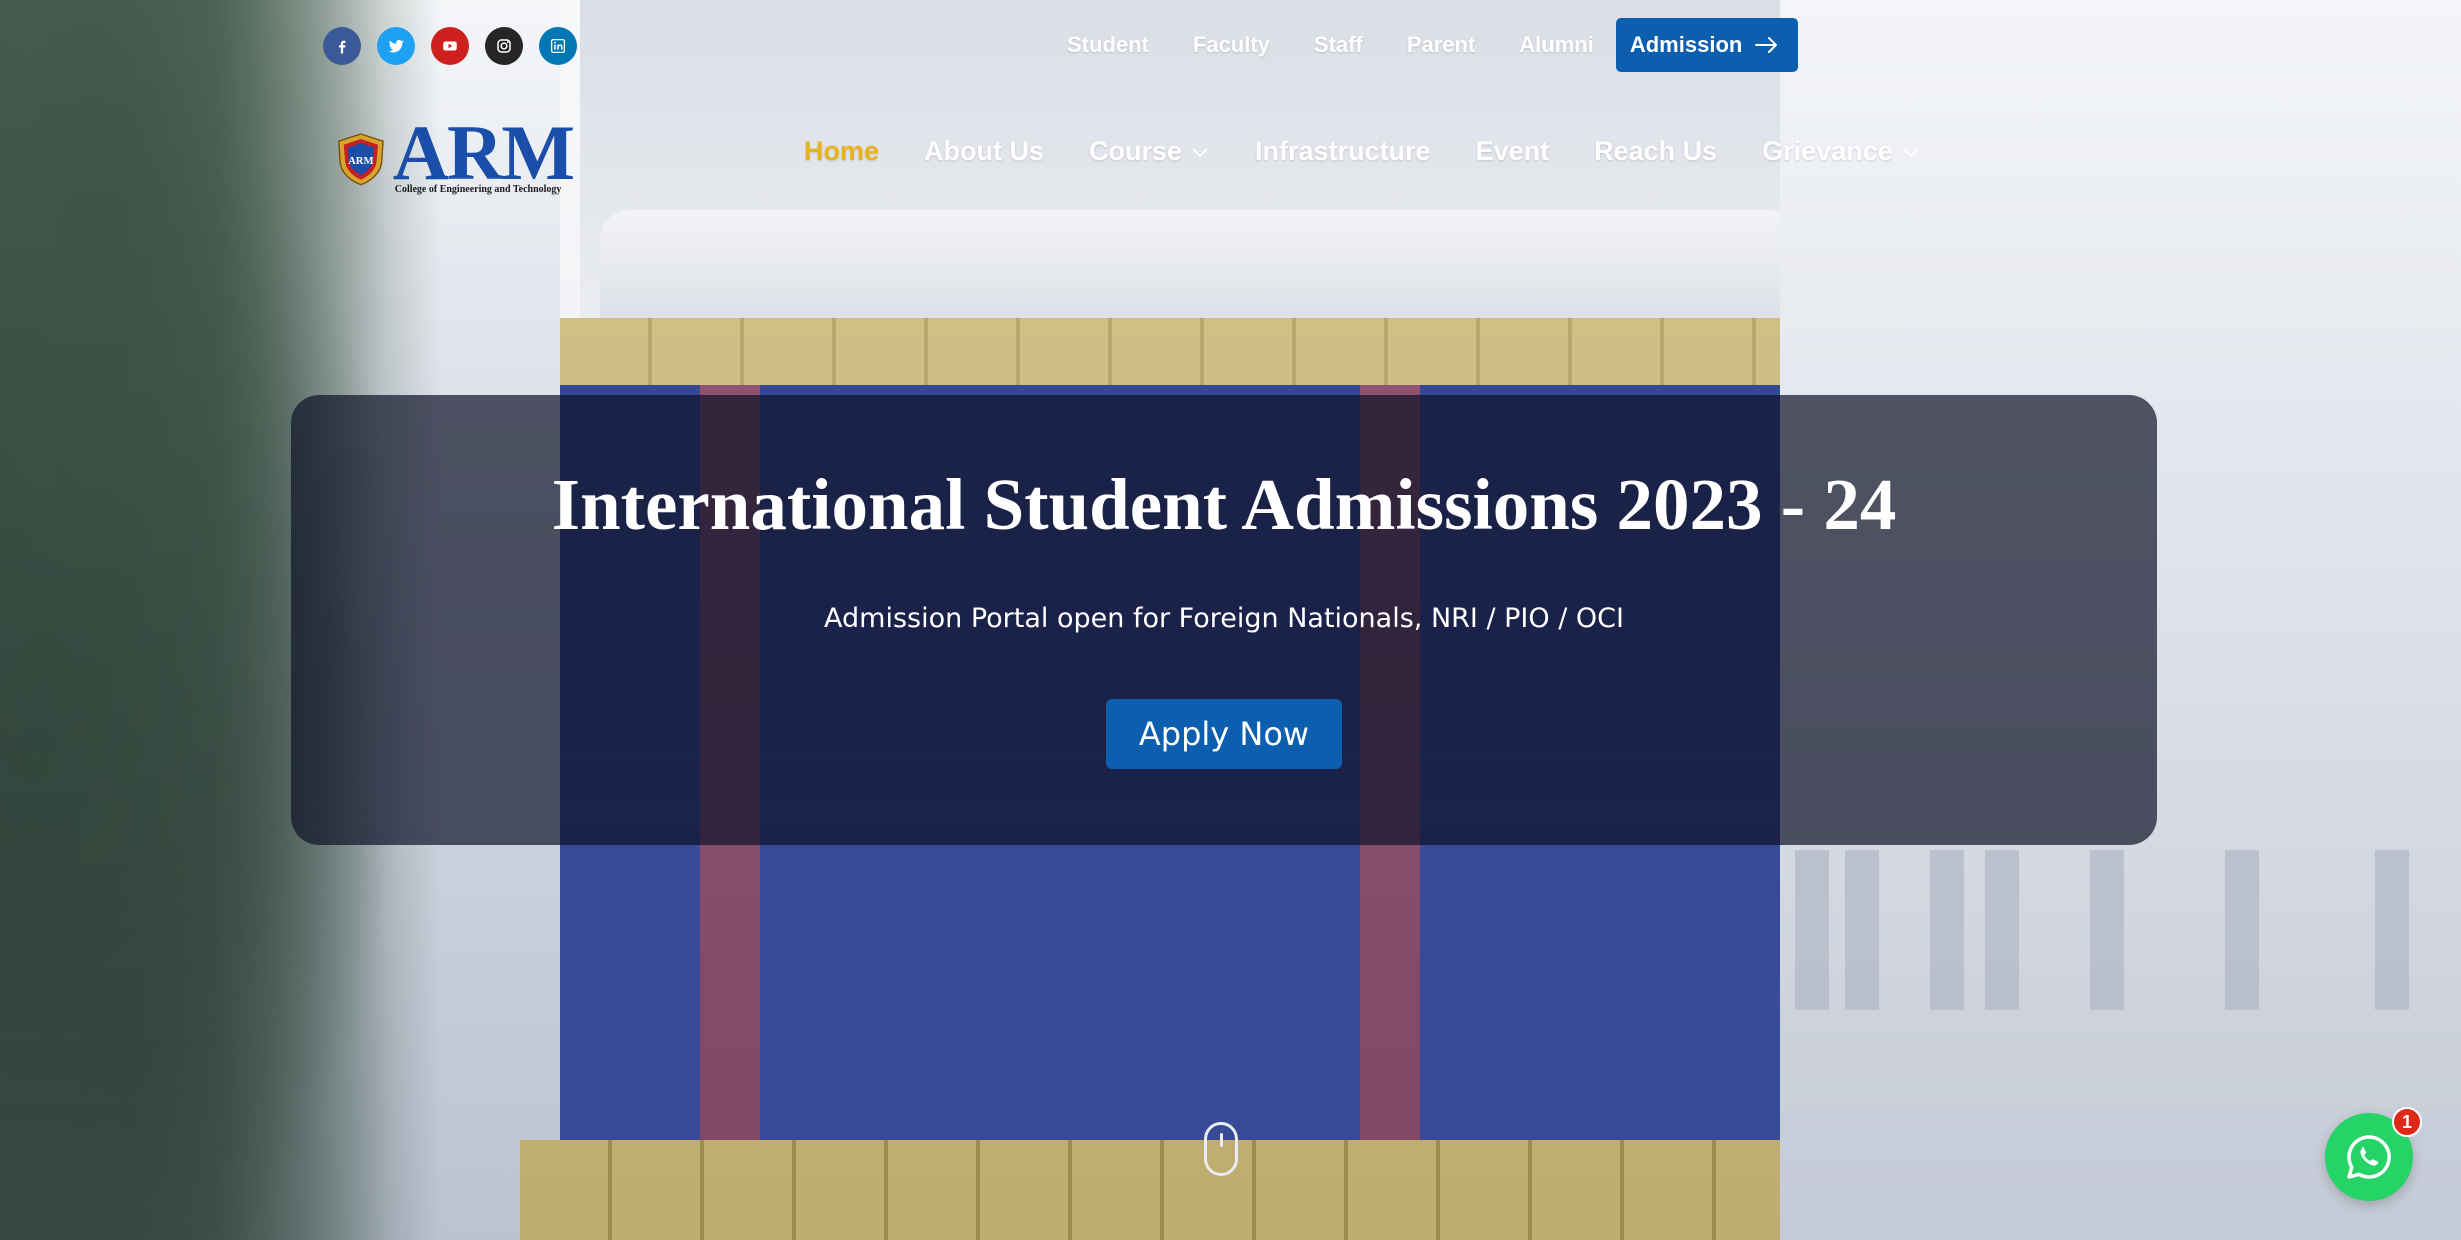  I want to click on nav-infrastructure-label: Infrastructure, so click(1343, 151).